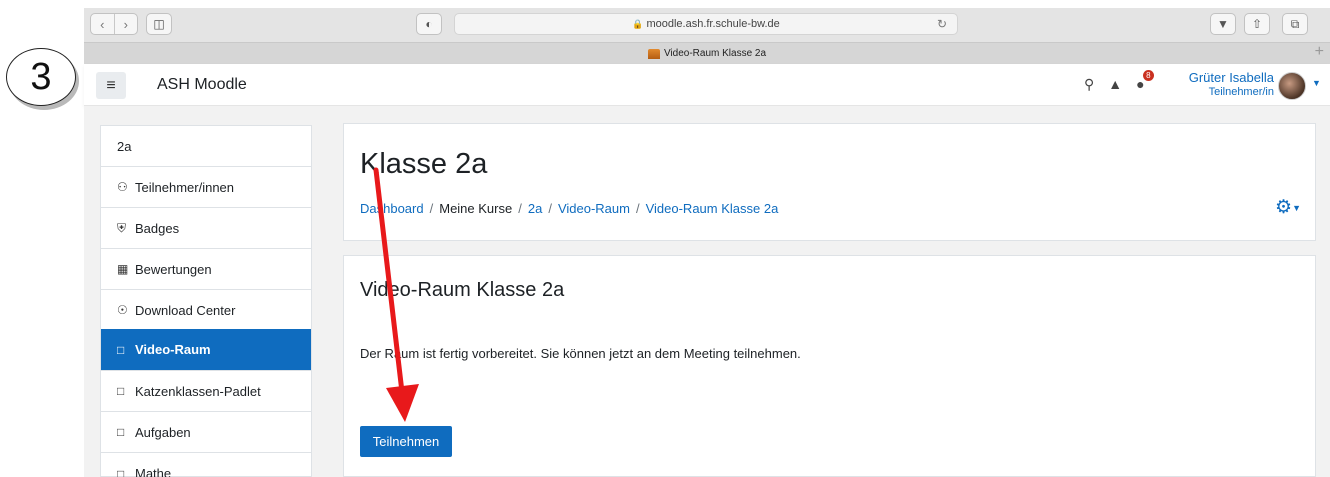 Image resolution: width=1330 pixels, height=477 pixels. What do you see at coordinates (476, 208) in the screenshot?
I see `breadcrumb-my-courses: Meine Kurse` at bounding box center [476, 208].